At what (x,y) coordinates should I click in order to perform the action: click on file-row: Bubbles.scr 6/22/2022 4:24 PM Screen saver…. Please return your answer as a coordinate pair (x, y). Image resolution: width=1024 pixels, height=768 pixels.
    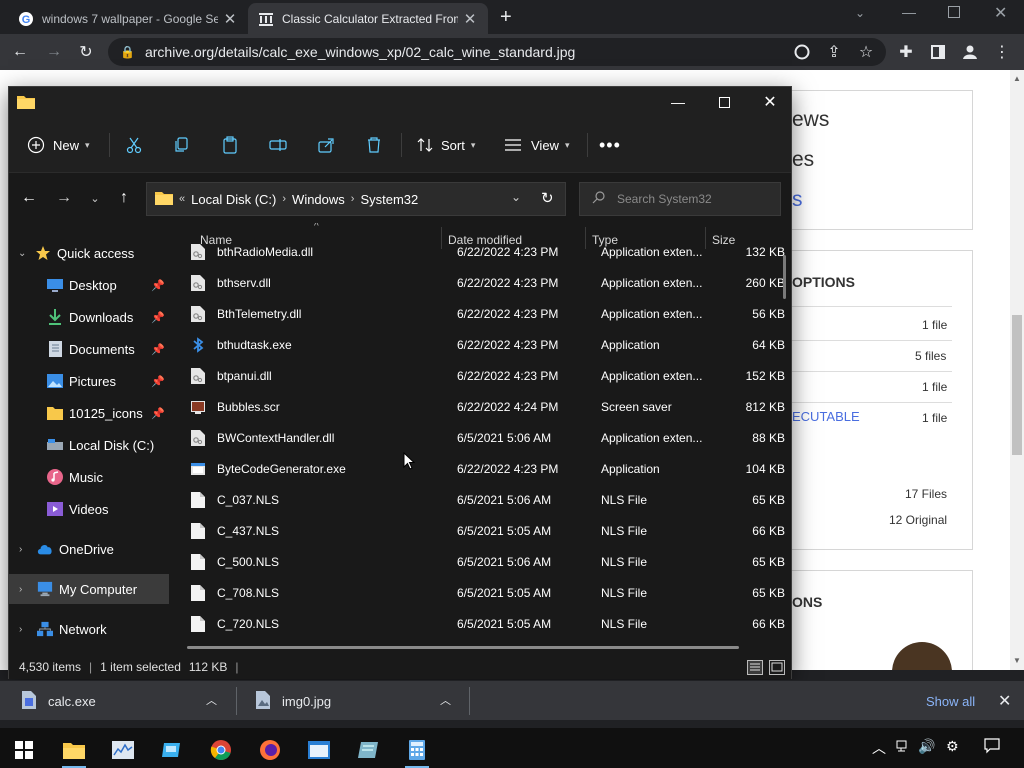
    Looking at the image, I should click on (480, 407).